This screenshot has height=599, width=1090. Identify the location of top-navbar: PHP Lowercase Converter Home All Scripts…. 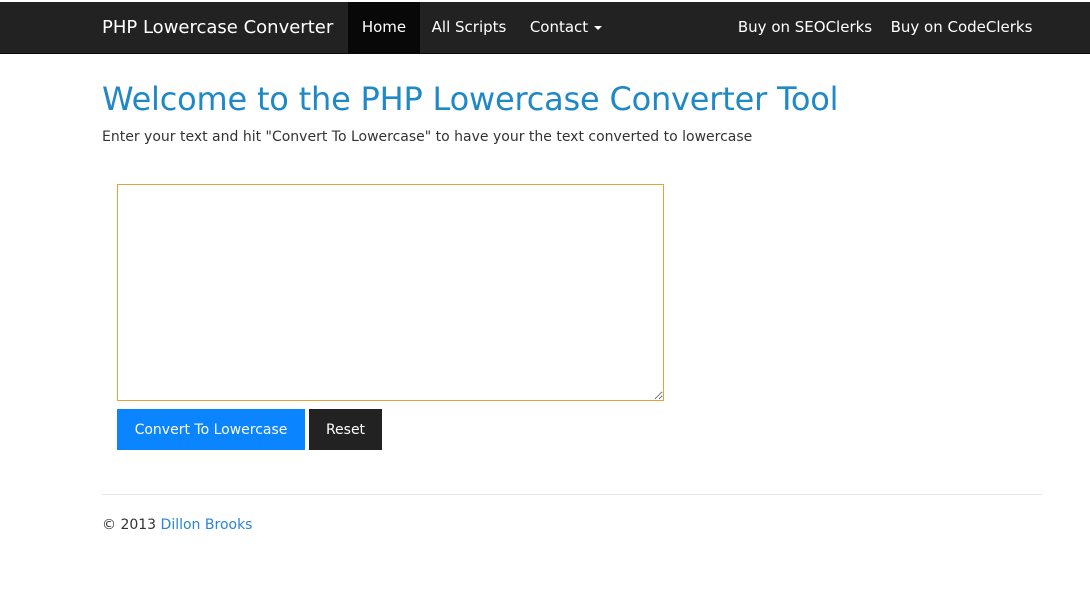
(545, 28).